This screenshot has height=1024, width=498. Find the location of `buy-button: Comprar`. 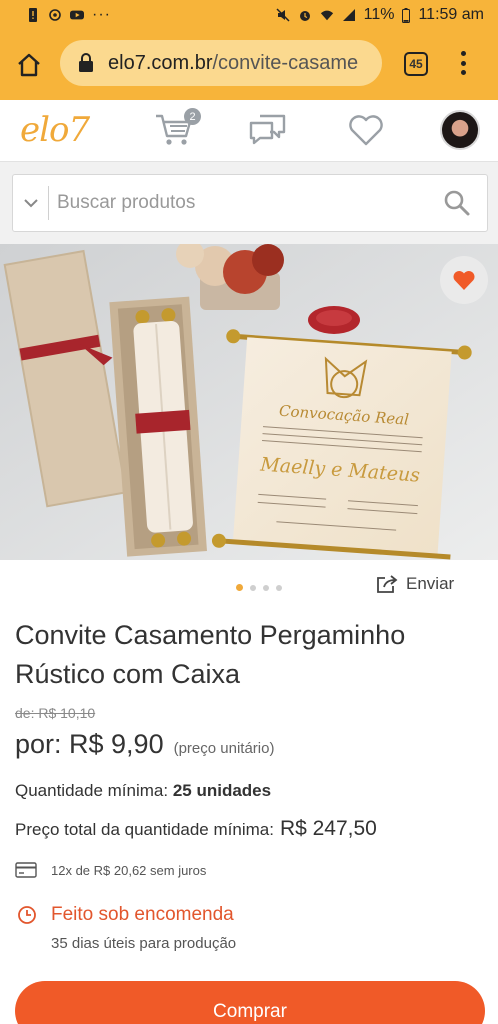

buy-button: Comprar is located at coordinates (250, 1002).